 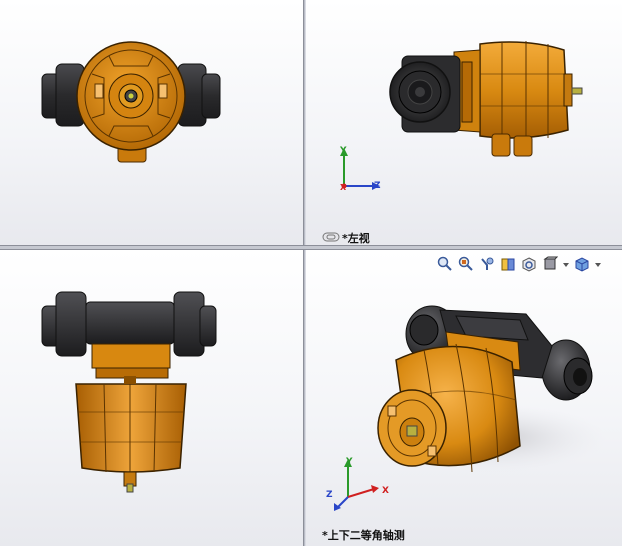 What do you see at coordinates (356, 238) in the screenshot?
I see `viewport-label-left: *左视` at bounding box center [356, 238].